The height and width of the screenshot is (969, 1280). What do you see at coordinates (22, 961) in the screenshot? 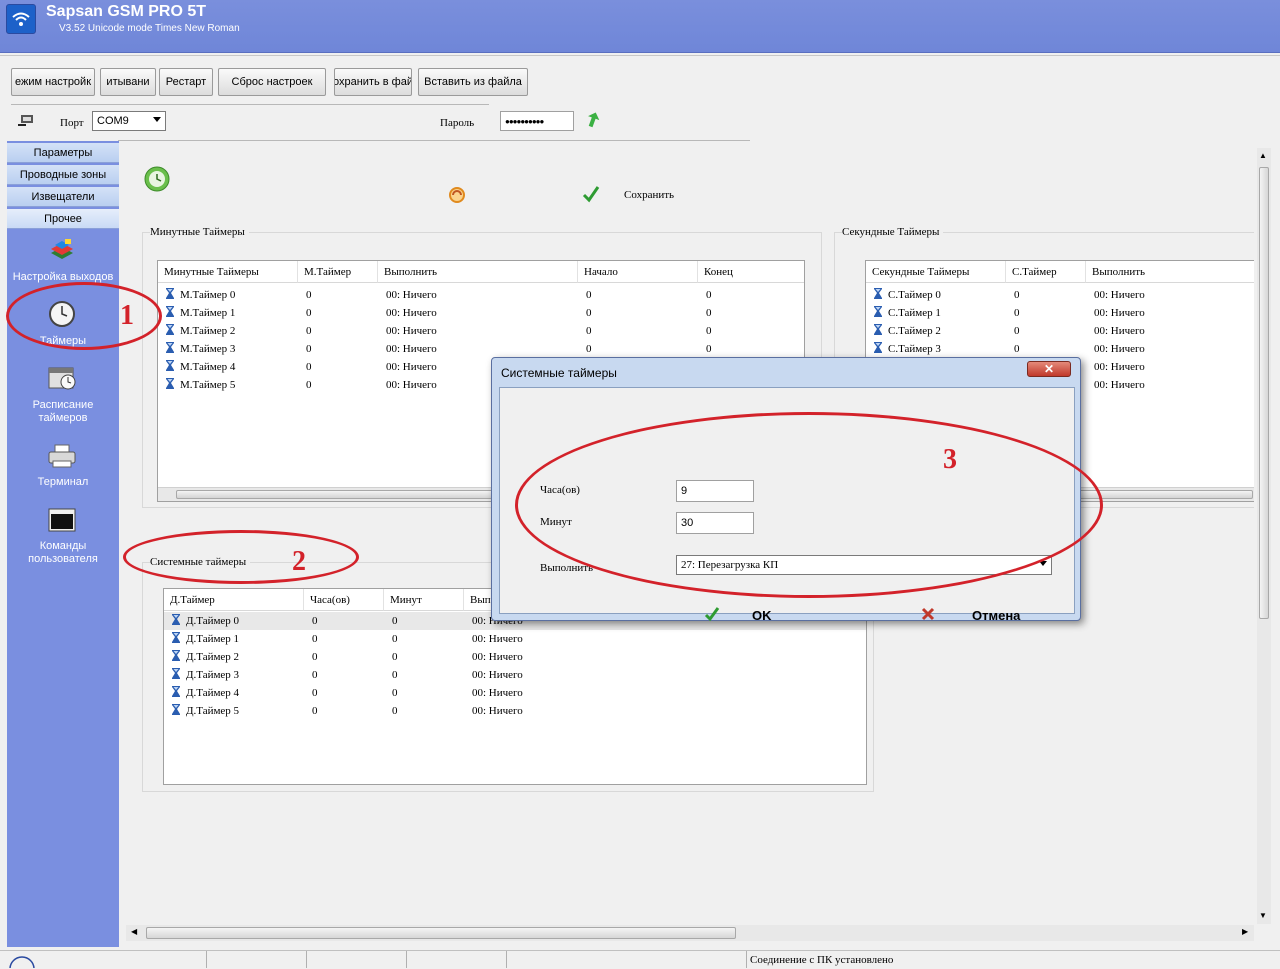
I see `status-icon` at bounding box center [22, 961].